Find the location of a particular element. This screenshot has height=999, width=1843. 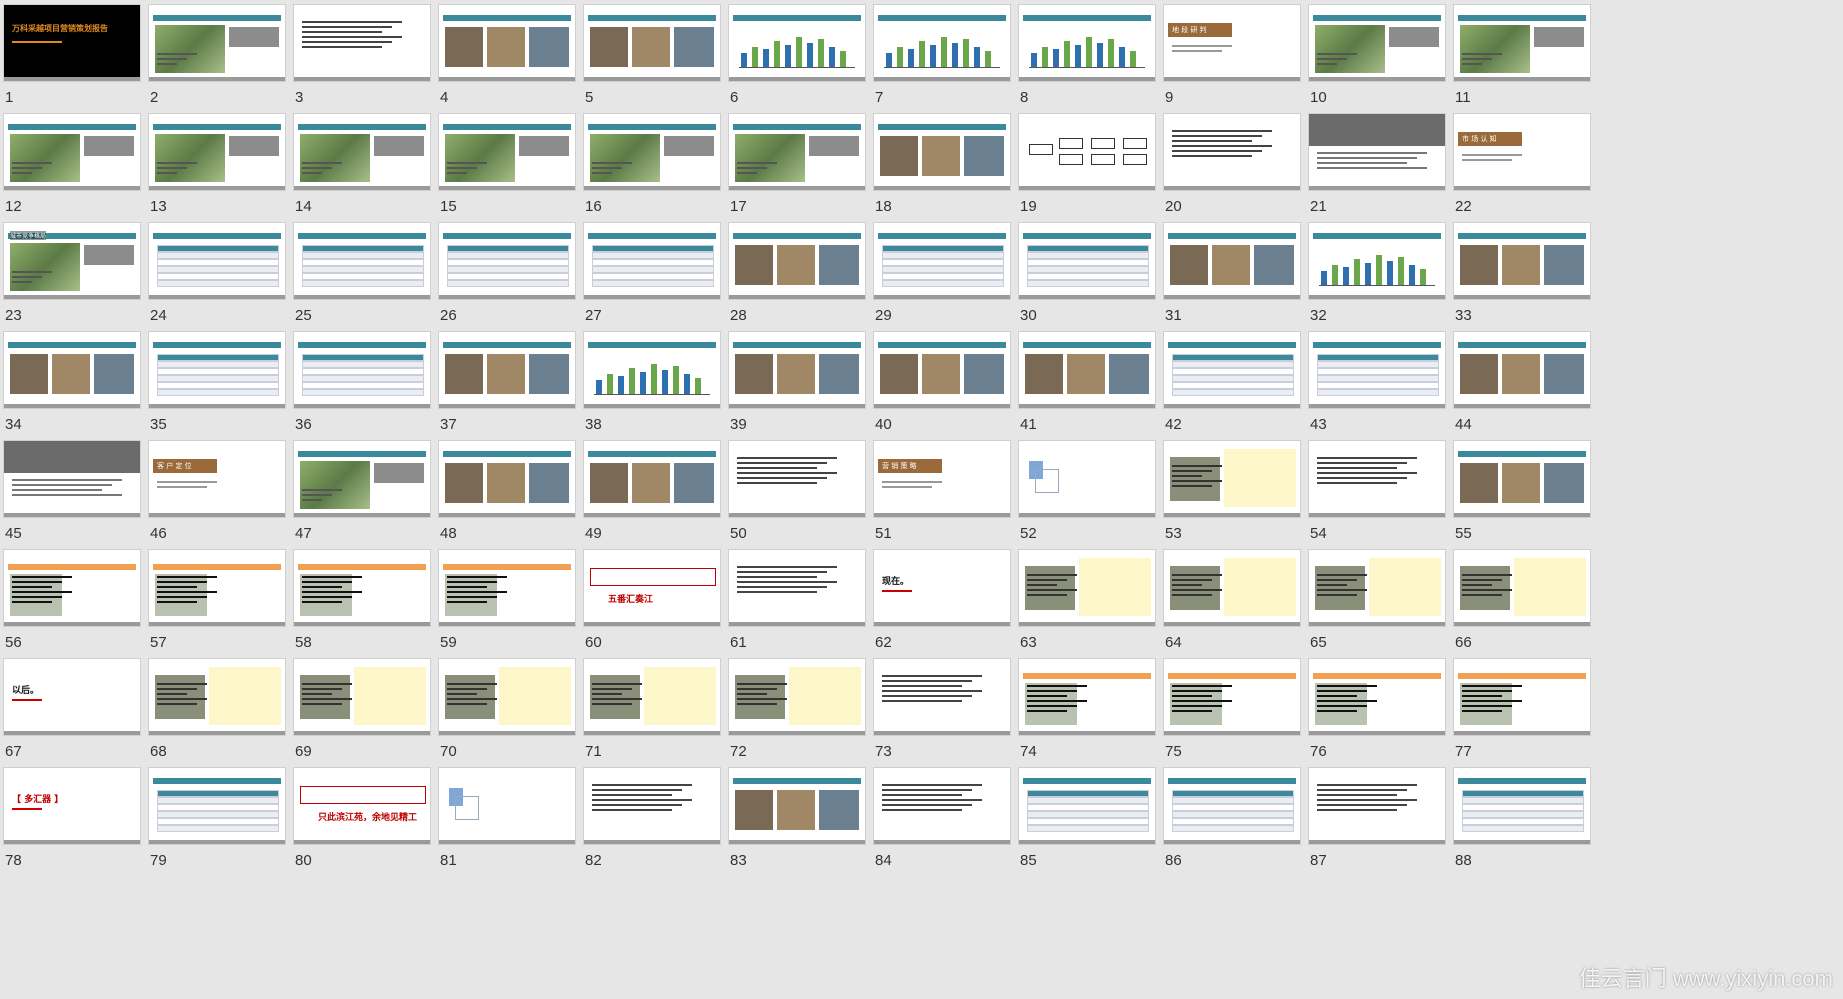

slide-item: 73 is located at coordinates (942, 719).